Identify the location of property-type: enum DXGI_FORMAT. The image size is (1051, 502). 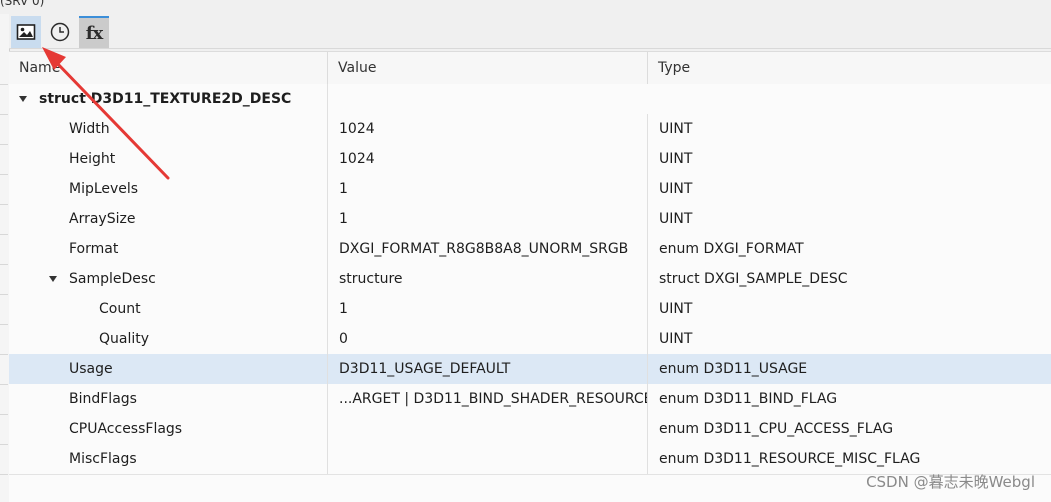
(731, 249).